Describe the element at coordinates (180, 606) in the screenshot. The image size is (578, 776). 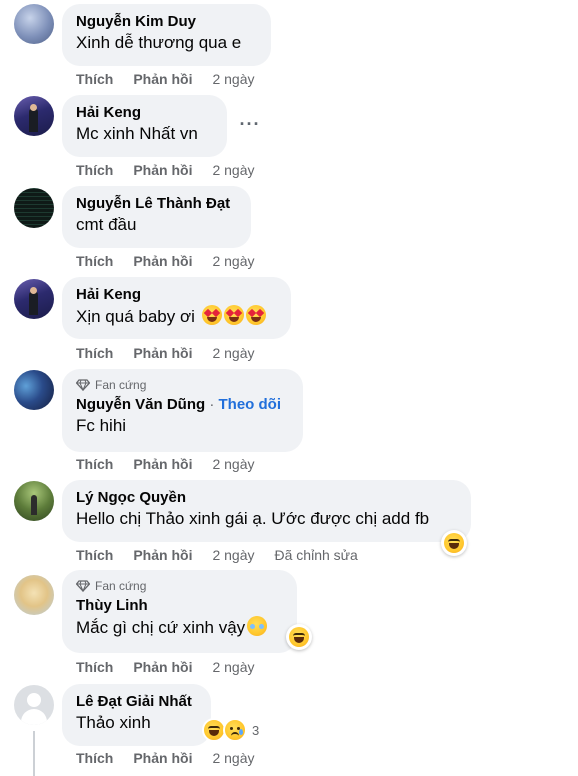
I see `author-name: Thùy Linh` at that location.